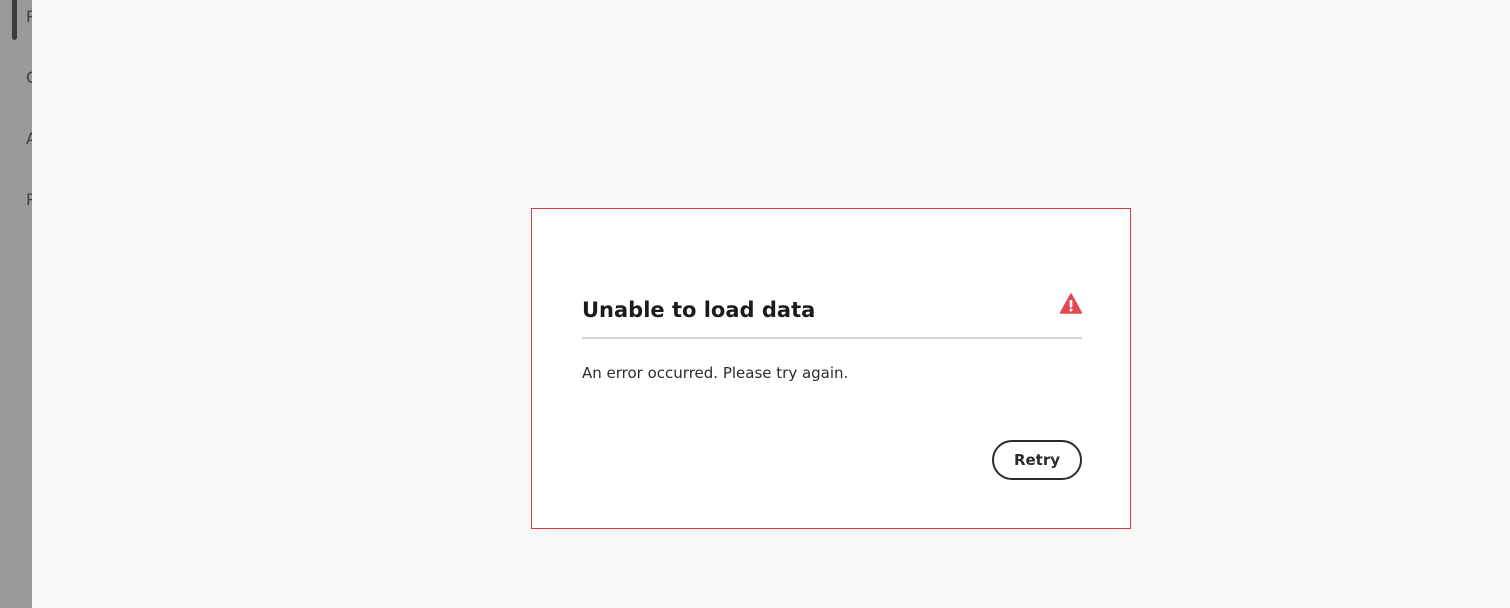 This screenshot has width=1510, height=608. Describe the element at coordinates (832, 316) in the screenshot. I see `dialog-header: Unable to load data` at that location.